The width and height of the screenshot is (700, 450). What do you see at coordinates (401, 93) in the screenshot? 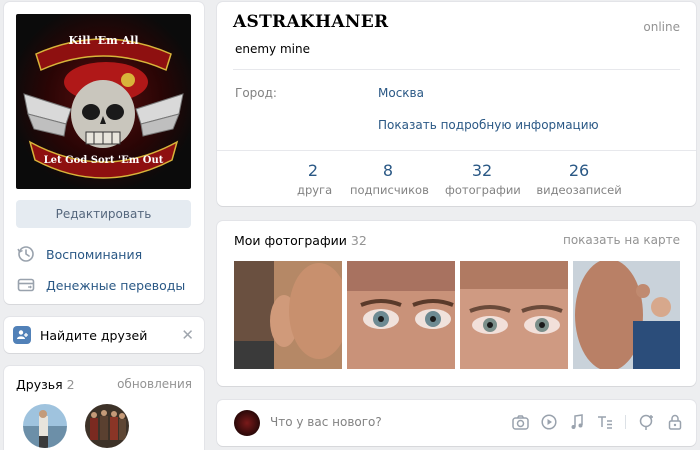
I see `city-link: Москва` at bounding box center [401, 93].